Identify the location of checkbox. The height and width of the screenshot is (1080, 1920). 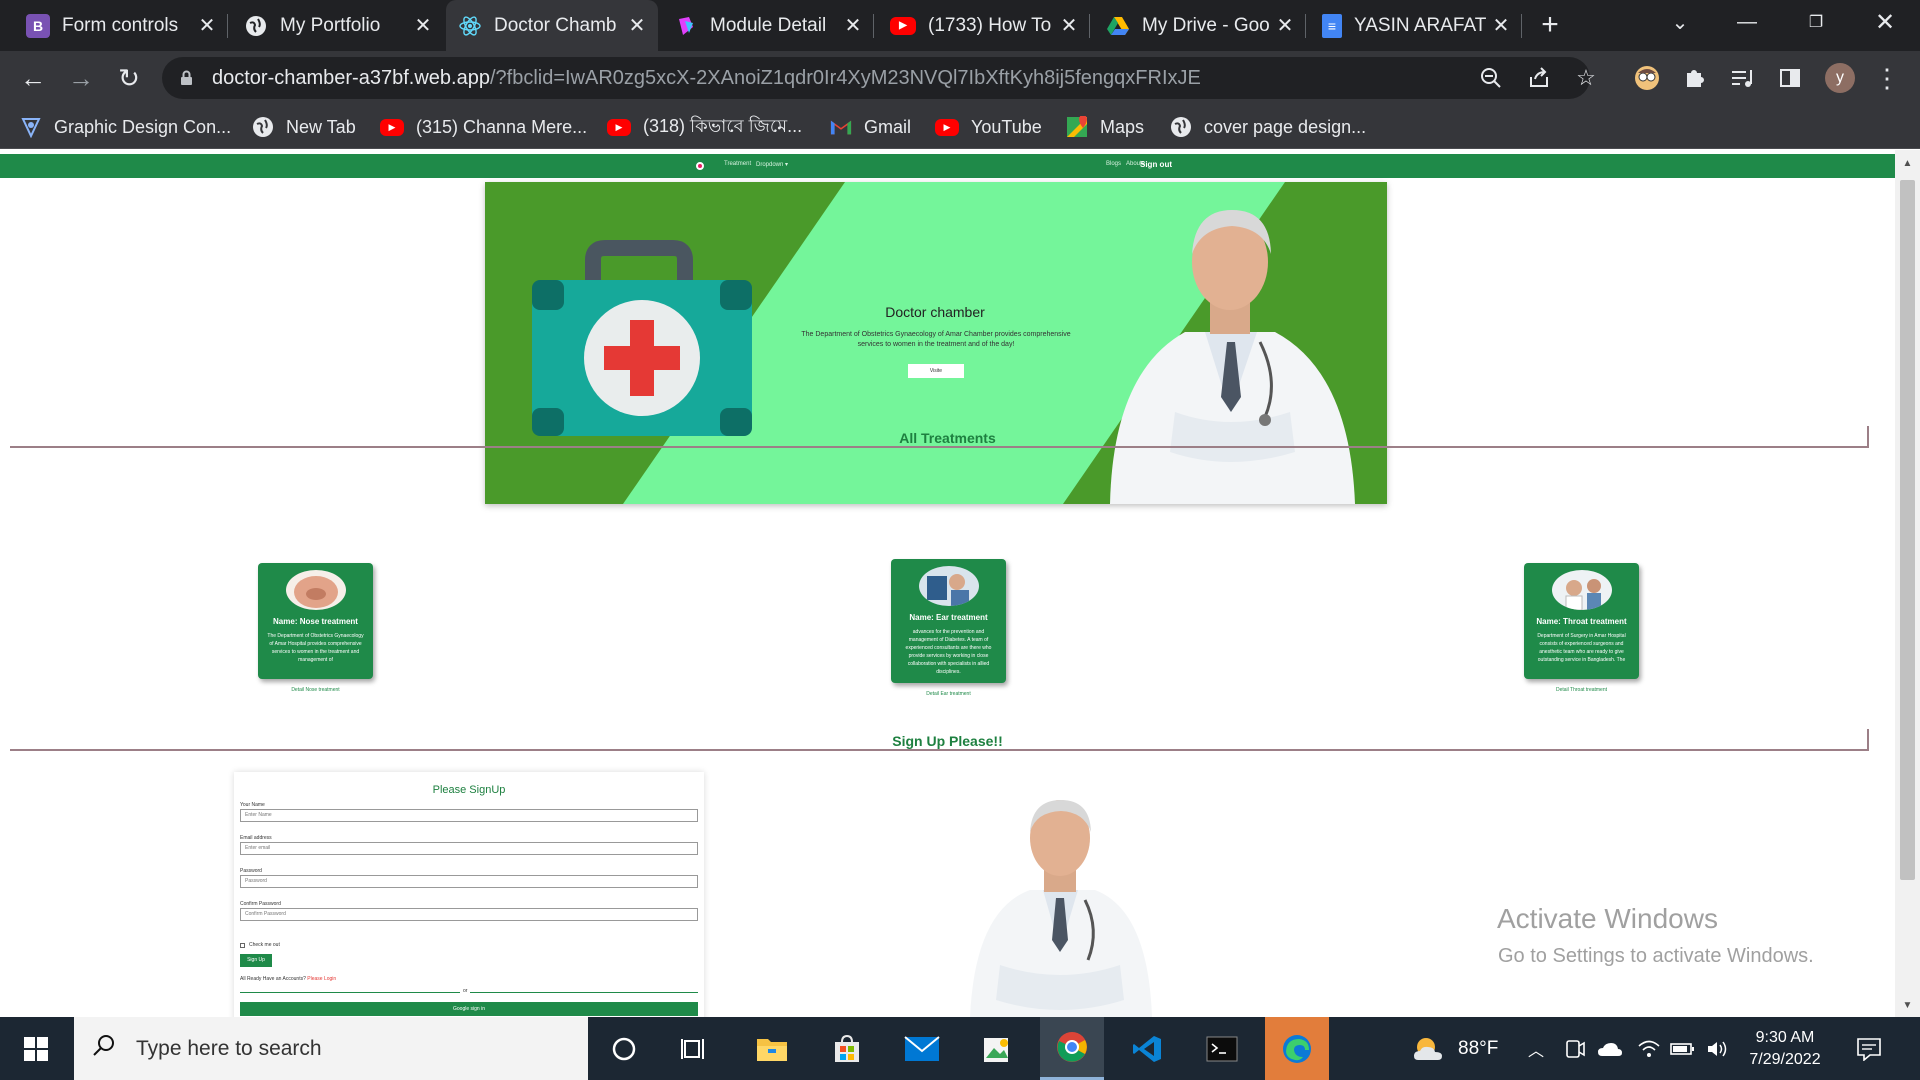
(242, 945).